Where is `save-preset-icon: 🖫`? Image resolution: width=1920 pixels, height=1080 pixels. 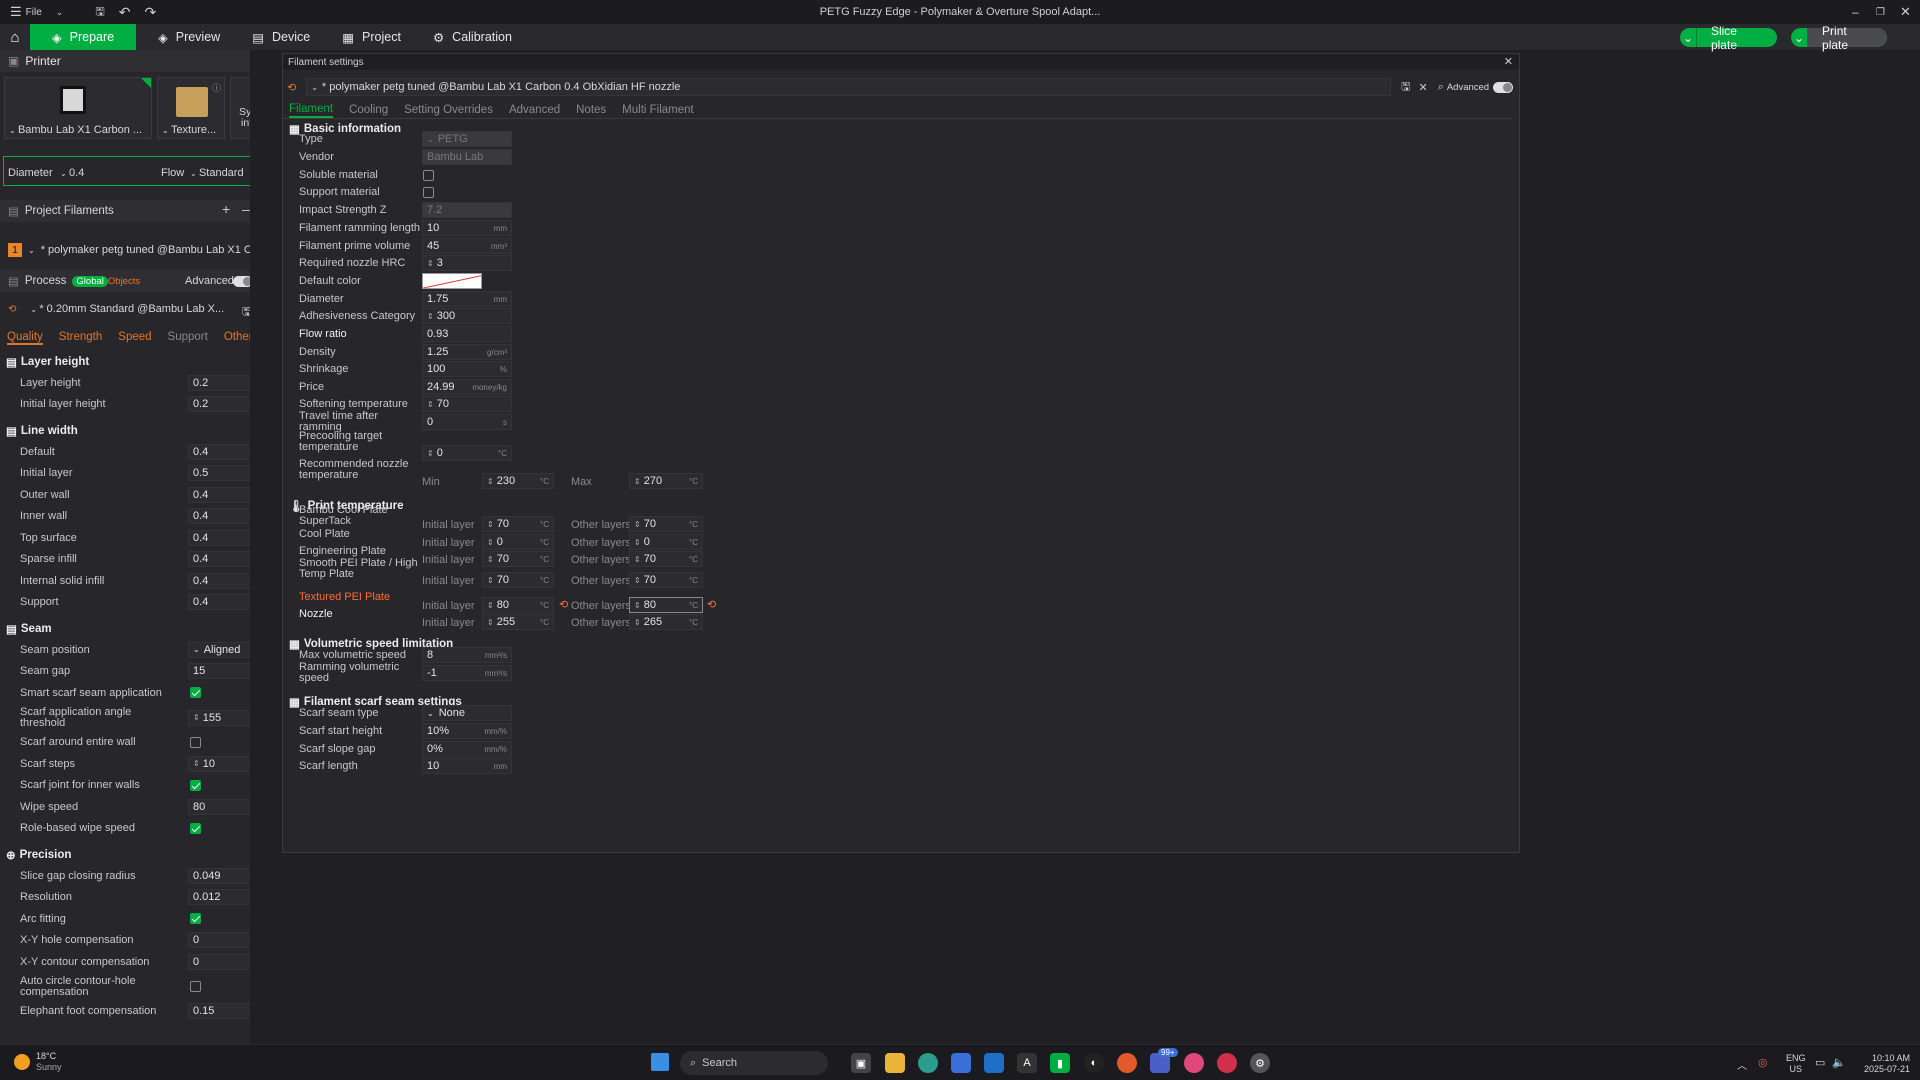
save-preset-icon: 🖫 is located at coordinates (246, 312).